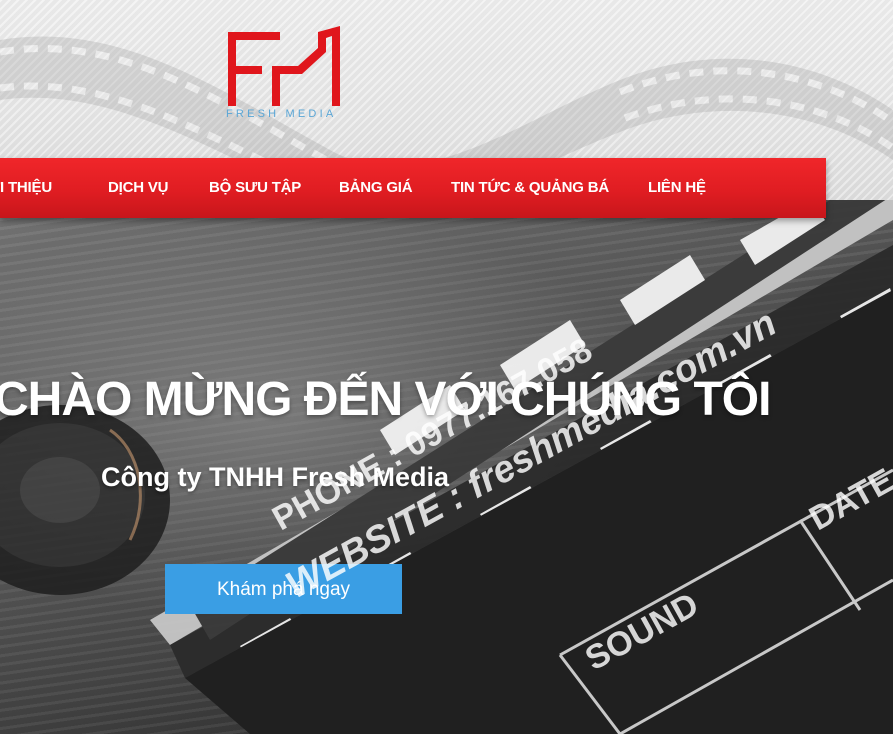 The width and height of the screenshot is (893, 734). What do you see at coordinates (138, 188) in the screenshot?
I see `nav-item-services: DỊCH VỤ` at bounding box center [138, 188].